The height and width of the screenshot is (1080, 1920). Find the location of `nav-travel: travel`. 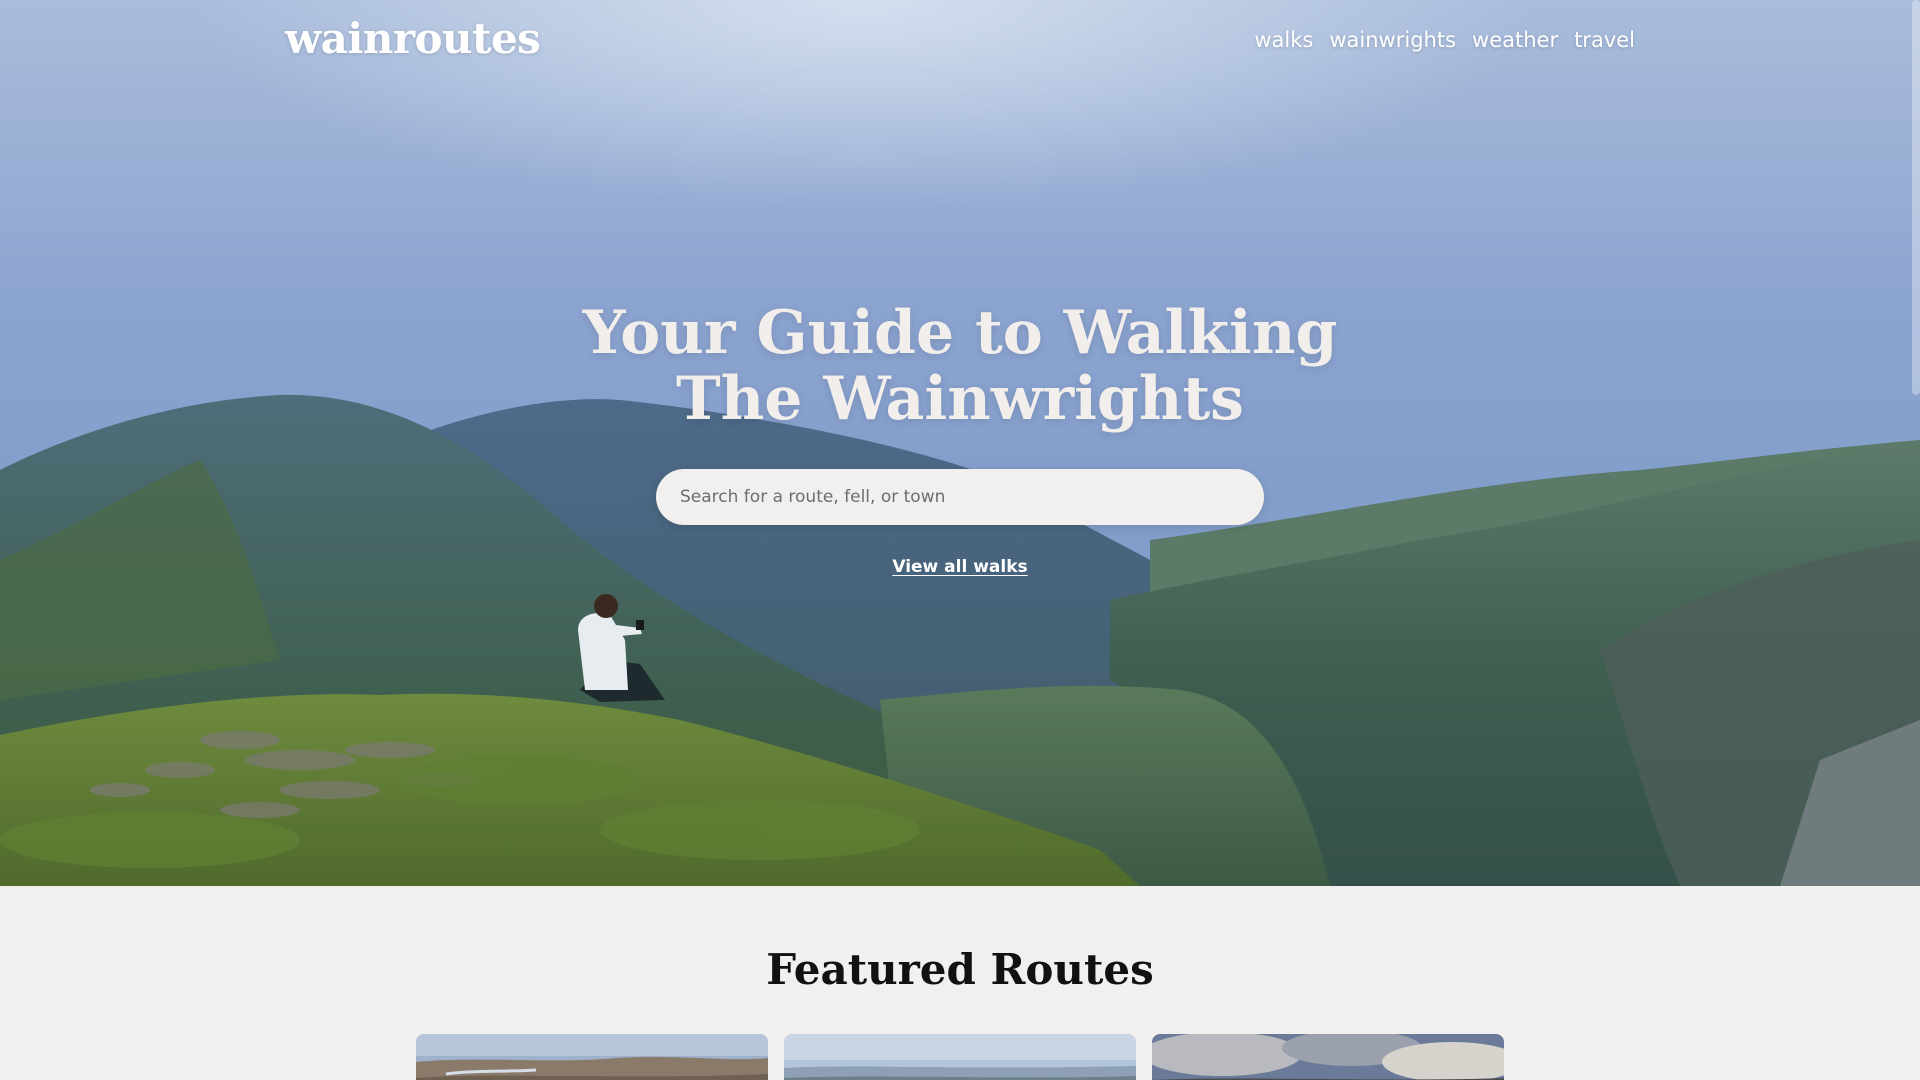

nav-travel: travel is located at coordinates (1604, 40).